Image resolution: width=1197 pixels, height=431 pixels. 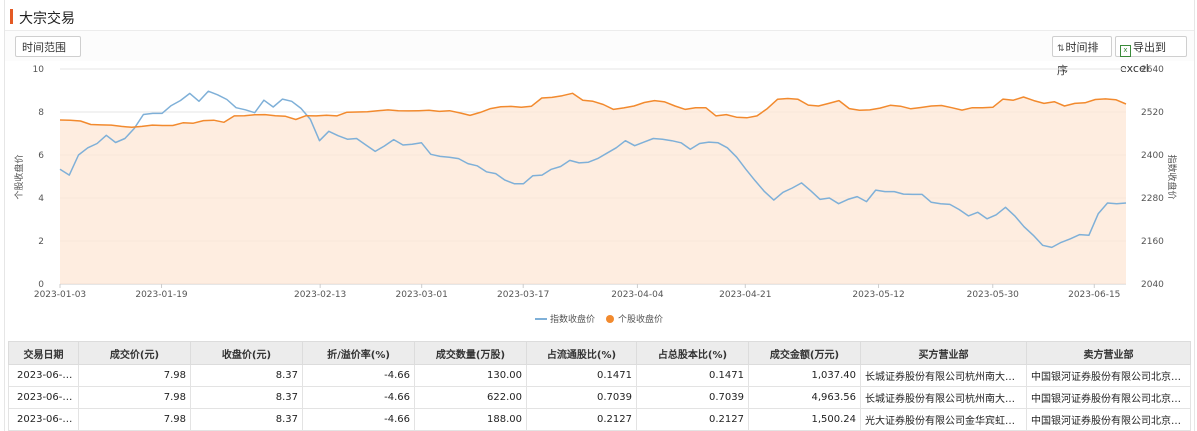 I want to click on y-right-tick-label: 2160, so click(x=1152, y=242).